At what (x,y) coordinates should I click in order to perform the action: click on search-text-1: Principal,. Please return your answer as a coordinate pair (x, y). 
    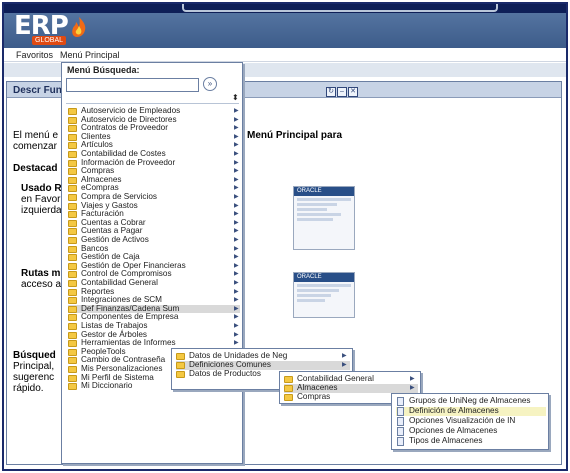
    Looking at the image, I should click on (34, 366).